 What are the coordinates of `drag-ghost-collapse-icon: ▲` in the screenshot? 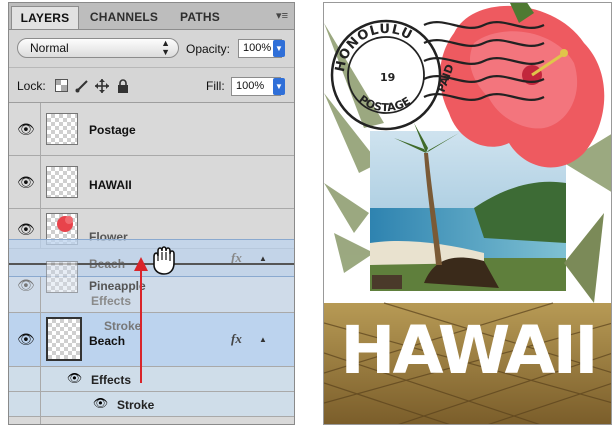 It's located at (263, 258).